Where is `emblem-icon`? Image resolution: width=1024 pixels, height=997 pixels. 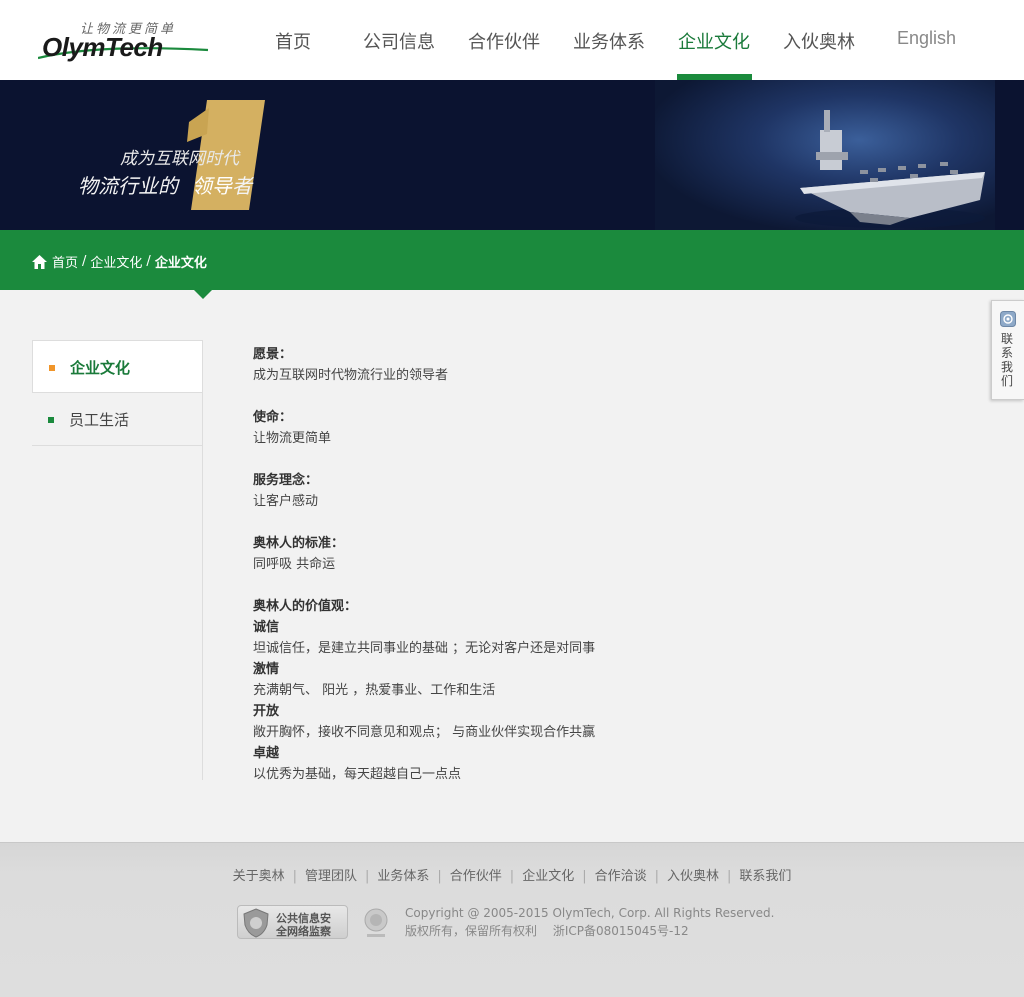
emblem-icon is located at coordinates (376, 923).